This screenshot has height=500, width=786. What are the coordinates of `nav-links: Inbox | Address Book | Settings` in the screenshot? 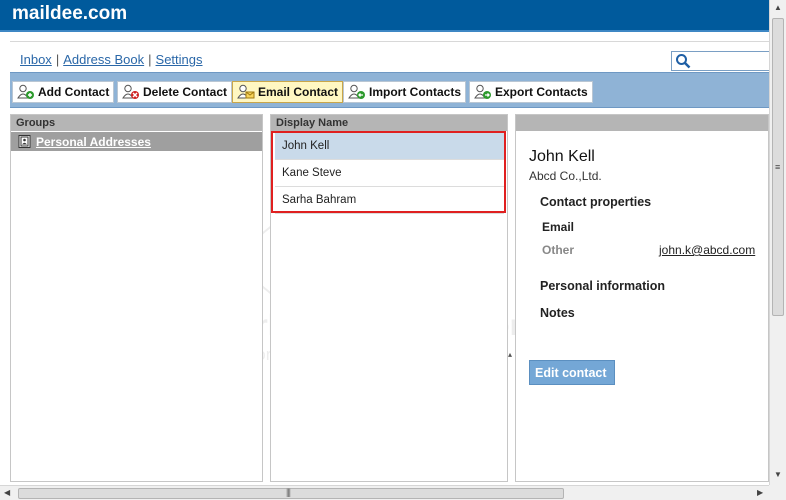 It's located at (111, 59).